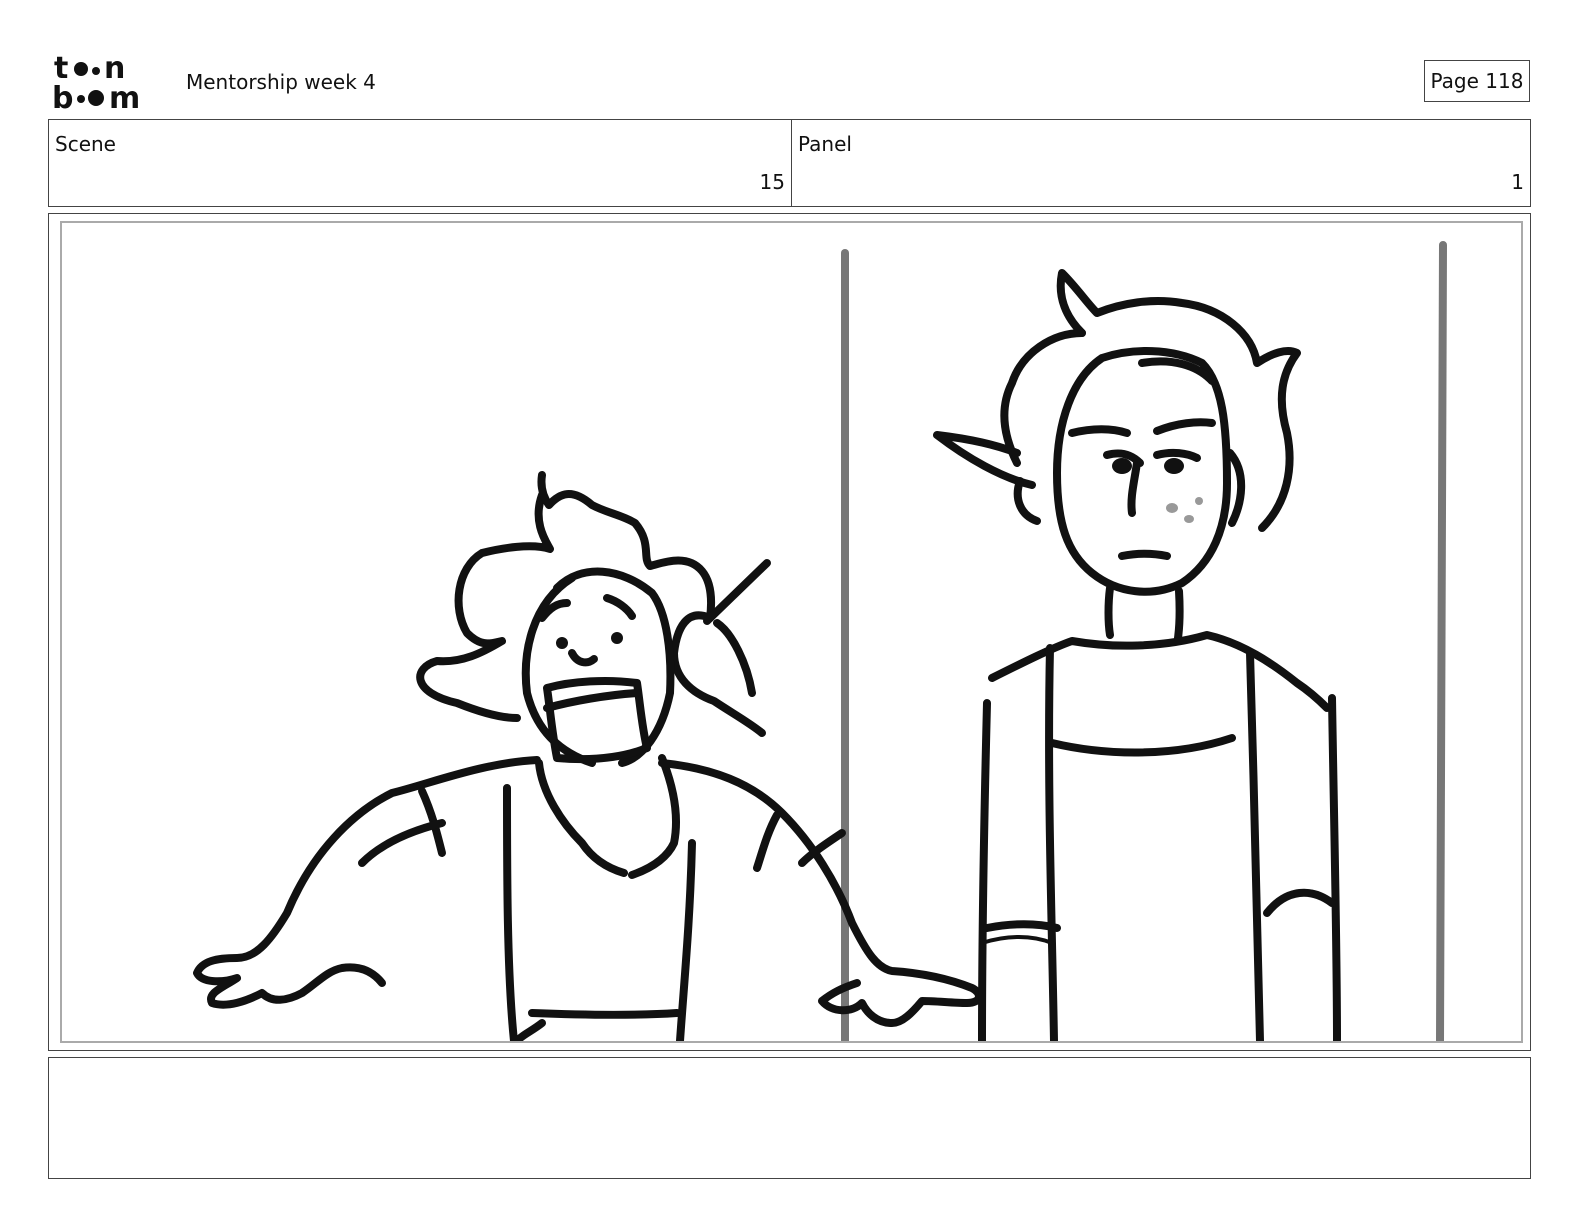  I want to click on toon-boom-logo: t n b m, so click(96, 82).